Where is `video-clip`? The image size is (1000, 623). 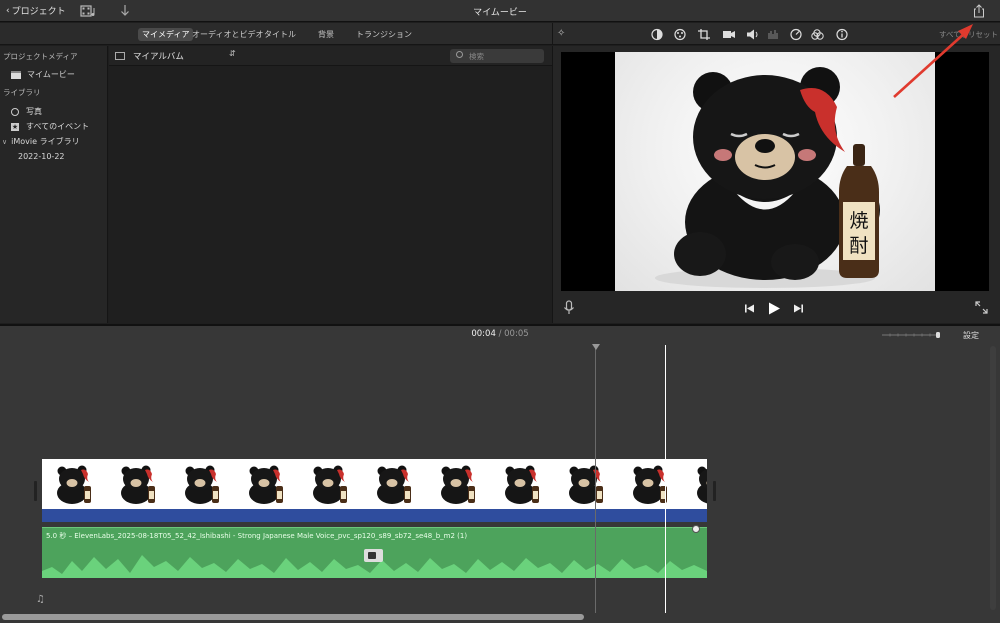
video-clip is located at coordinates (374, 484).